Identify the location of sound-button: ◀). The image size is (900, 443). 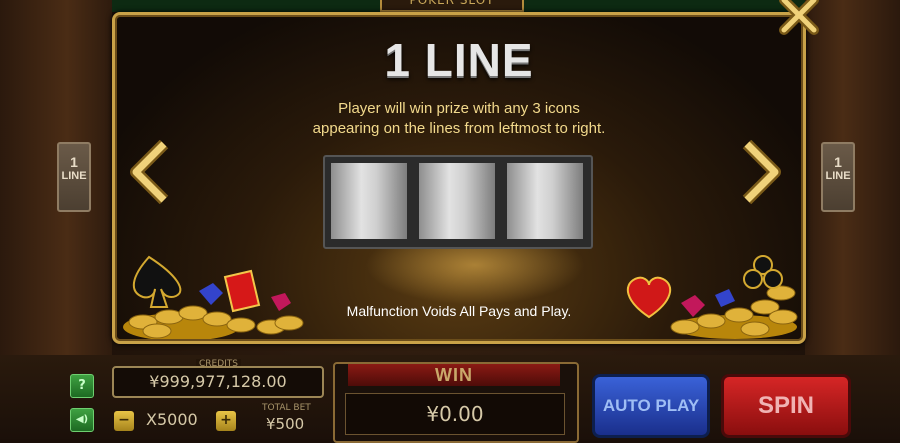
(82, 420).